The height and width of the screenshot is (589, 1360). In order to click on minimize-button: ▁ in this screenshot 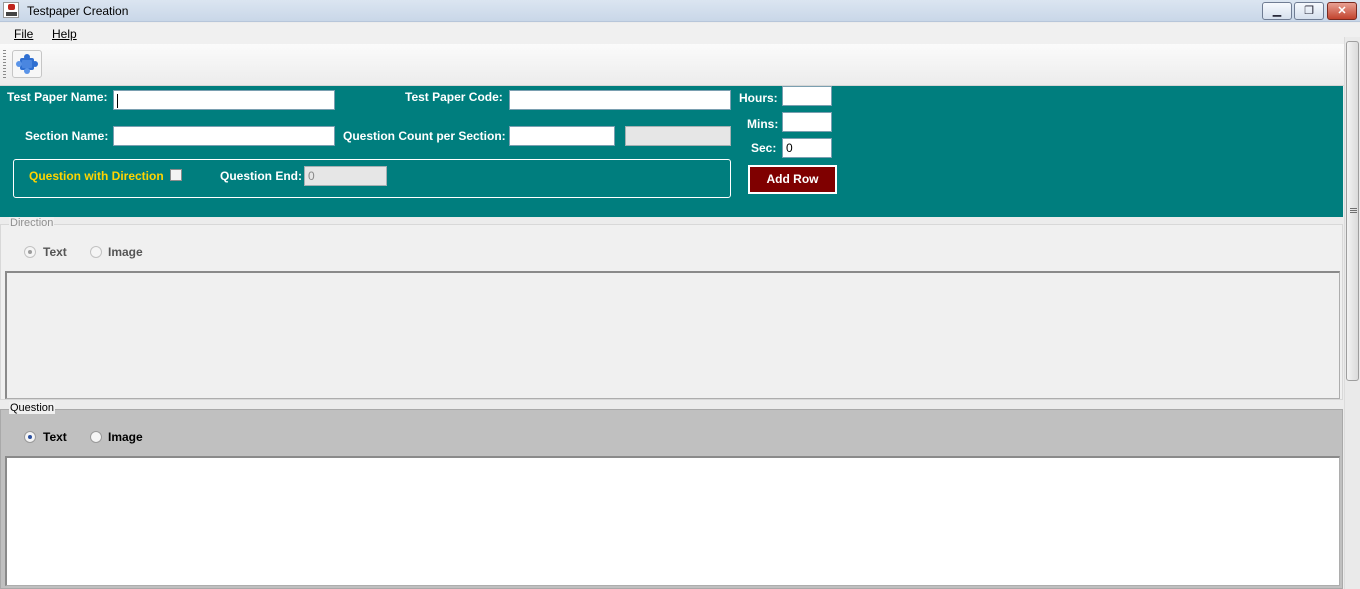, I will do `click(1277, 11)`.